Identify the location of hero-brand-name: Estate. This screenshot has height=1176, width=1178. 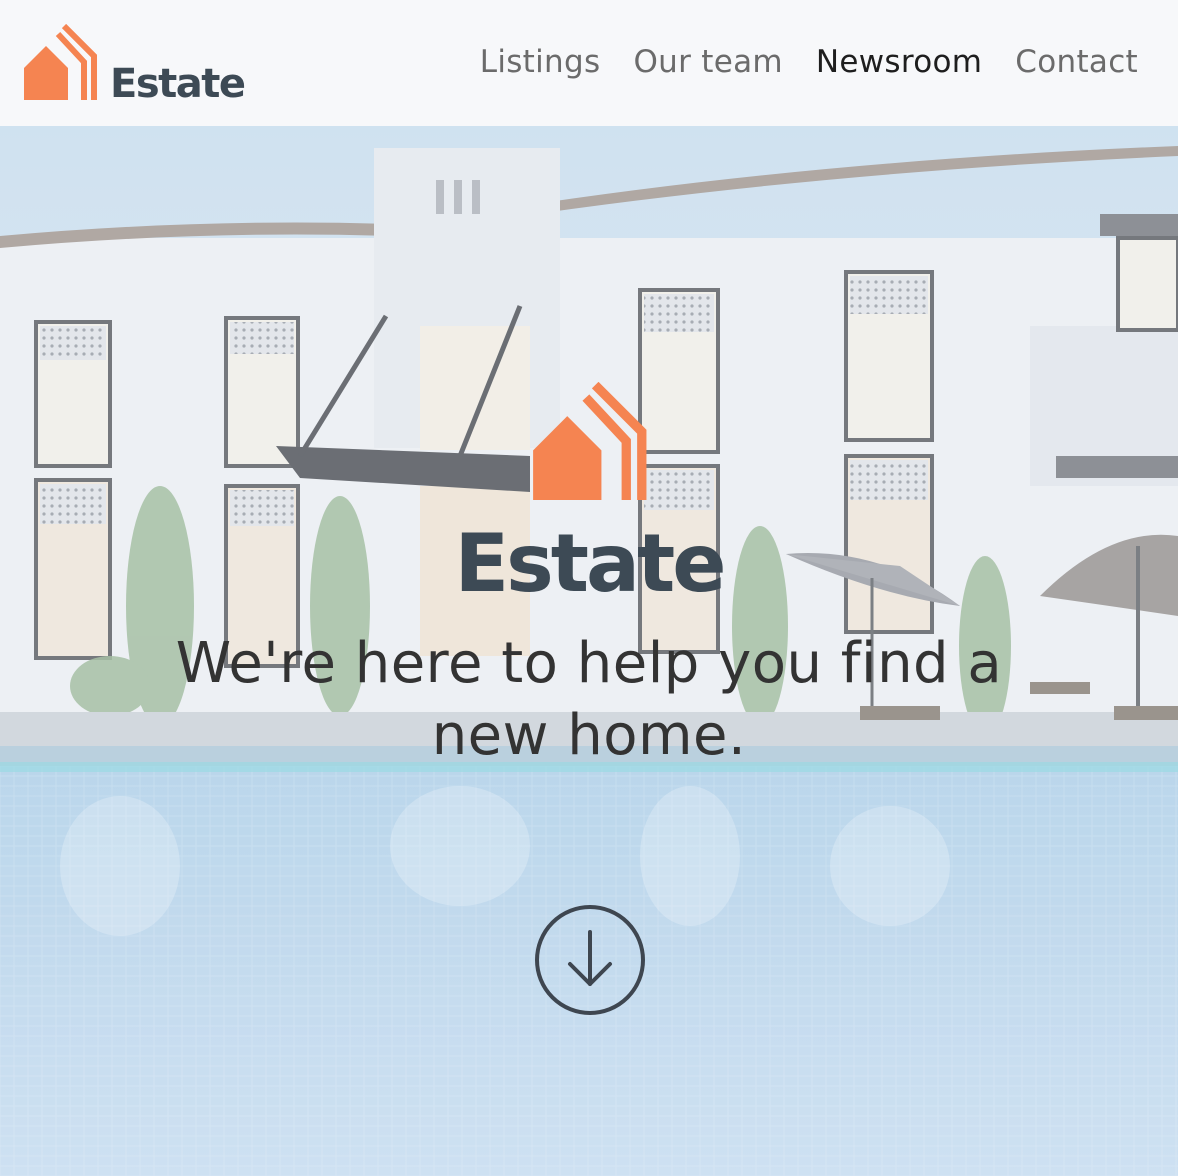
(590, 563).